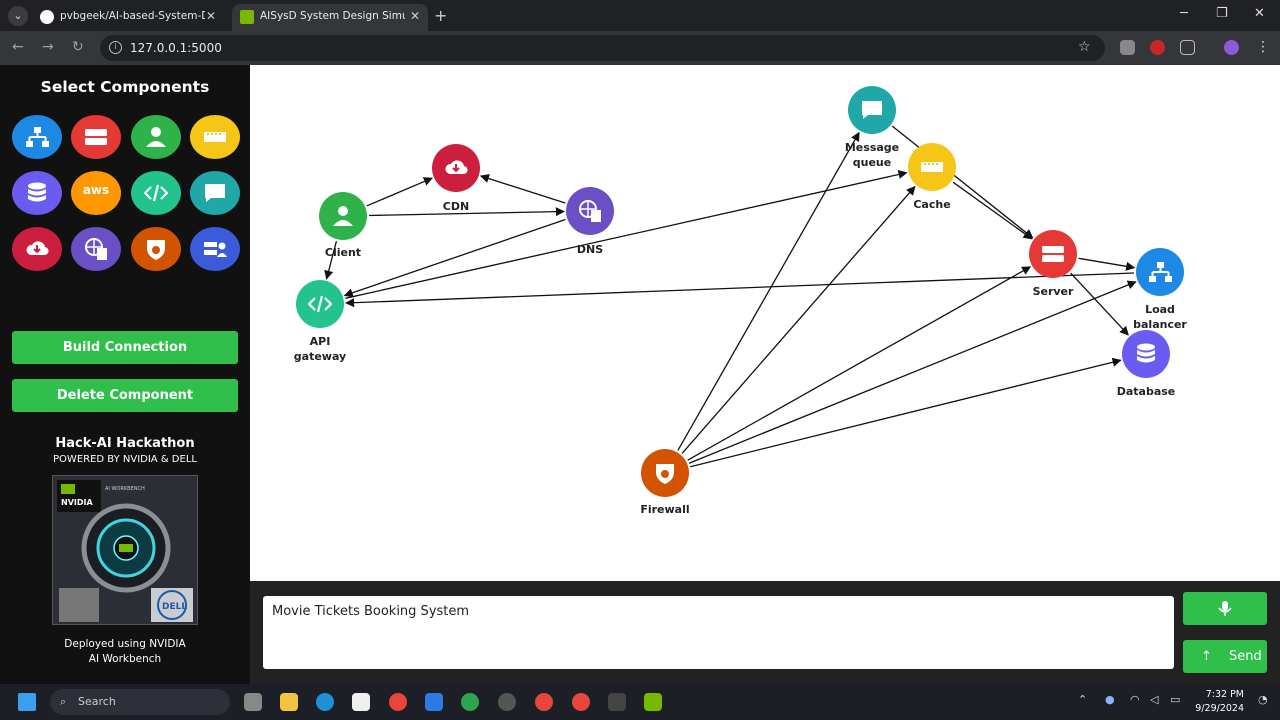 This screenshot has height=720, width=1280. I want to click on tab-search-icon: ⌄, so click(18, 16).